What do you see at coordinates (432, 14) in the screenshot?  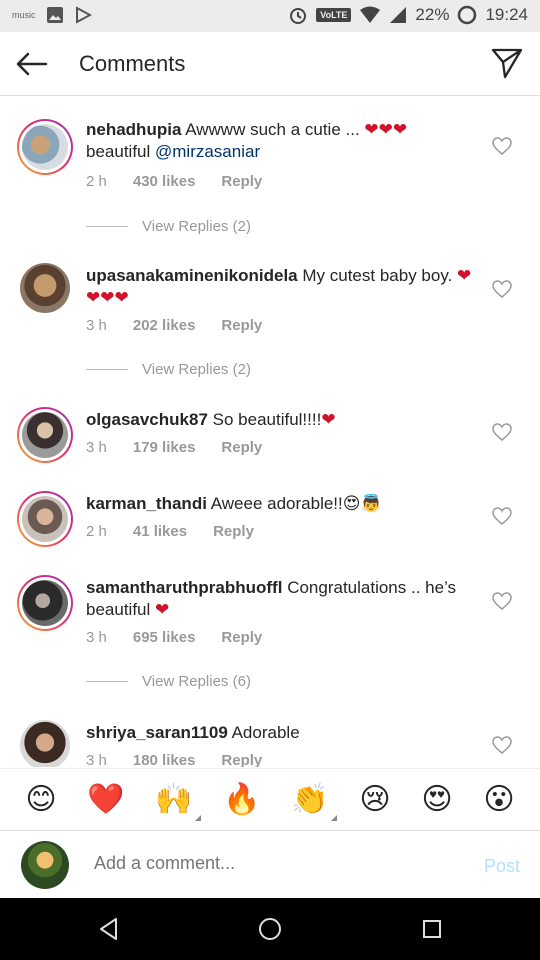 I see `battery-percent: 22%` at bounding box center [432, 14].